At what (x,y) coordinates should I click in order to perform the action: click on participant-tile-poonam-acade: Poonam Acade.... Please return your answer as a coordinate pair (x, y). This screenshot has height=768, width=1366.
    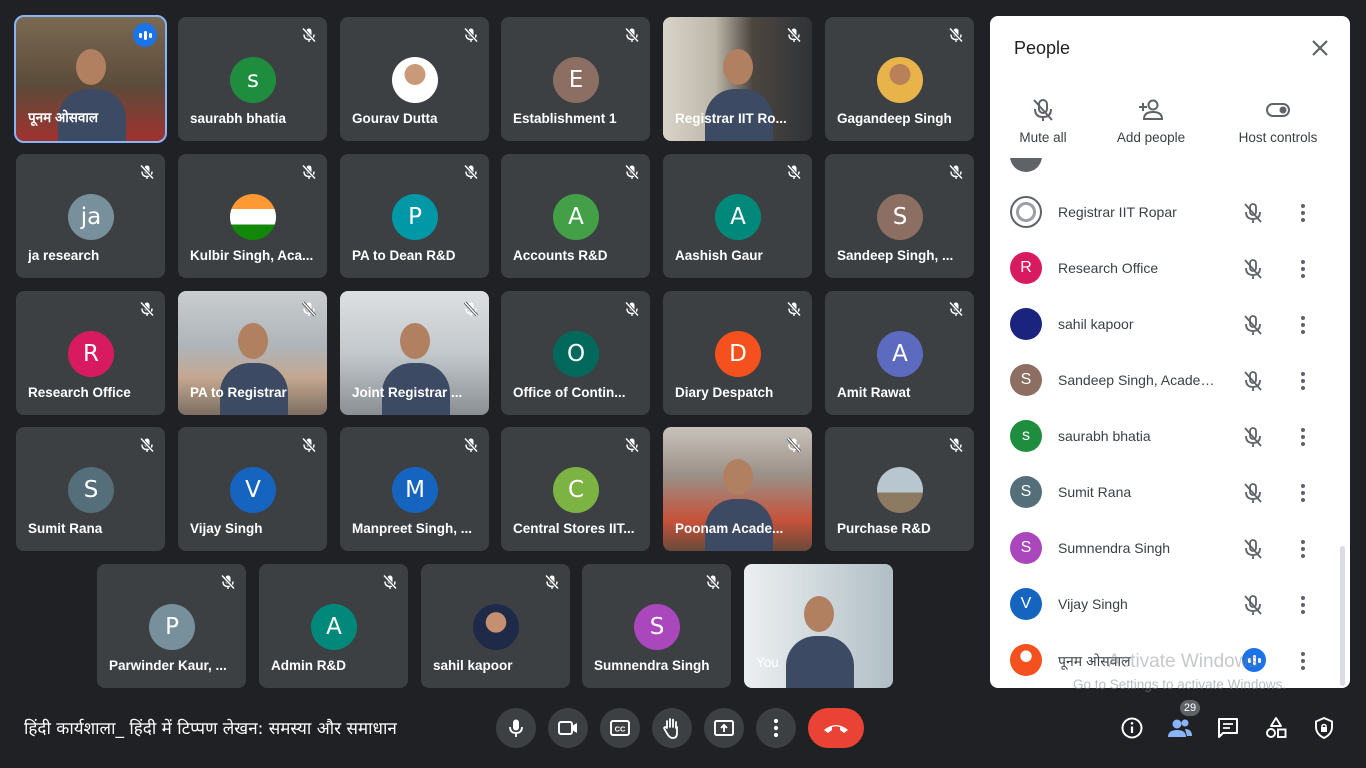
    Looking at the image, I should click on (737, 489).